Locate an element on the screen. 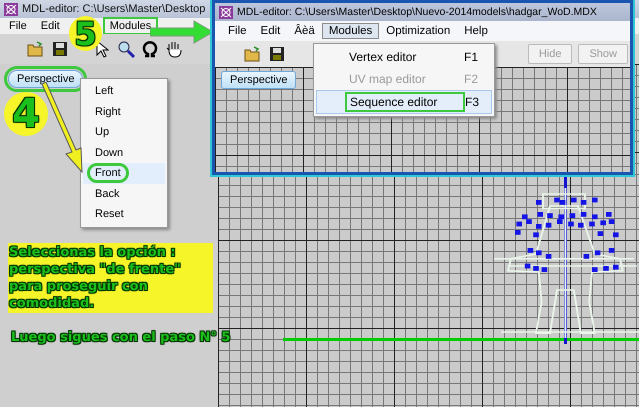 The height and width of the screenshot is (407, 639). menu-item: Help is located at coordinates (476, 31).